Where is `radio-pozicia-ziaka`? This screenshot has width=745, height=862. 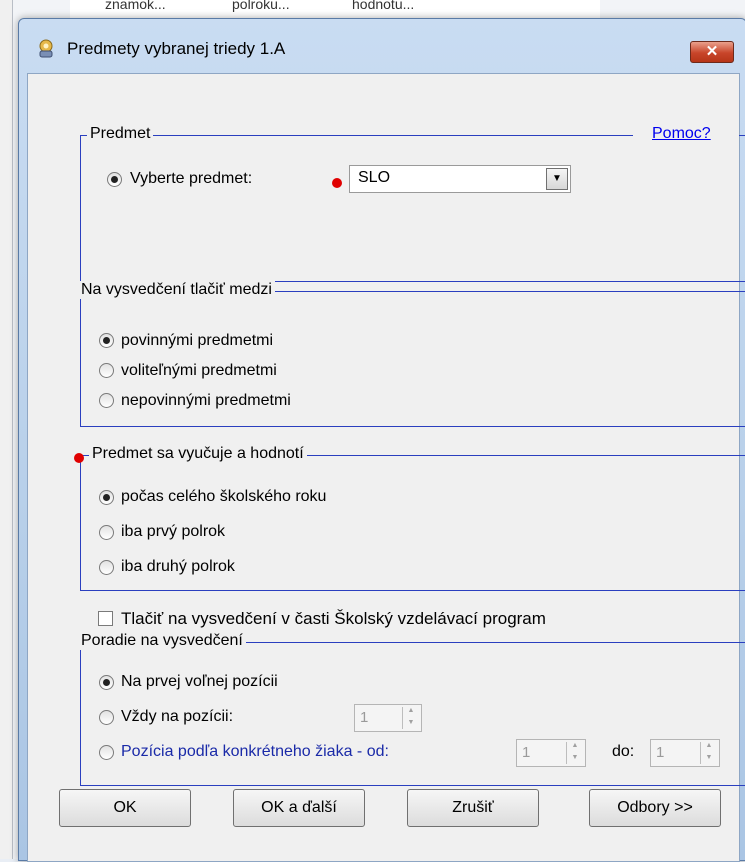
radio-pozicia-ziaka is located at coordinates (106, 752).